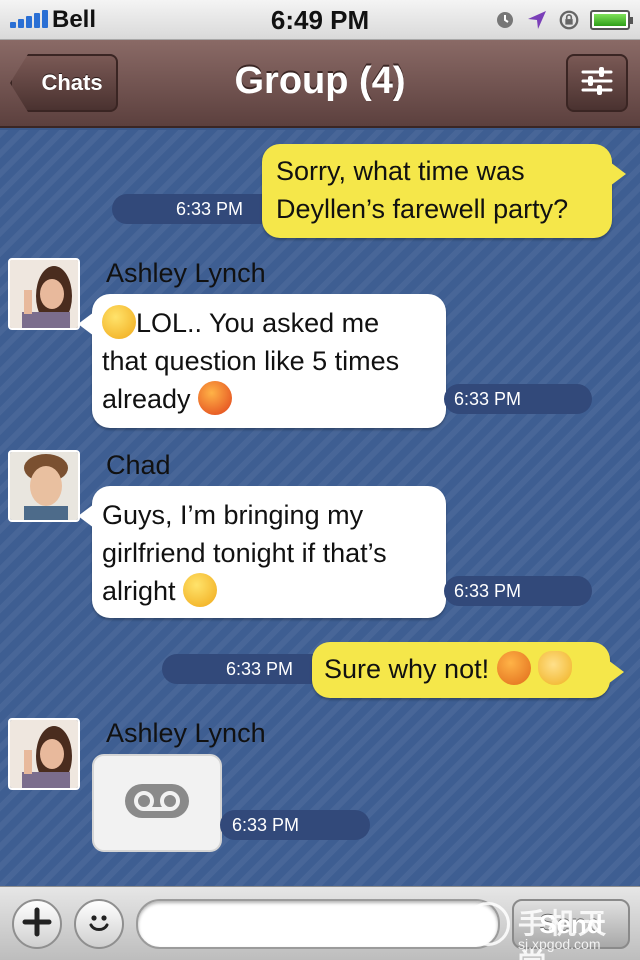 The height and width of the screenshot is (960, 640). I want to click on add-attachment-button, so click(37, 924).